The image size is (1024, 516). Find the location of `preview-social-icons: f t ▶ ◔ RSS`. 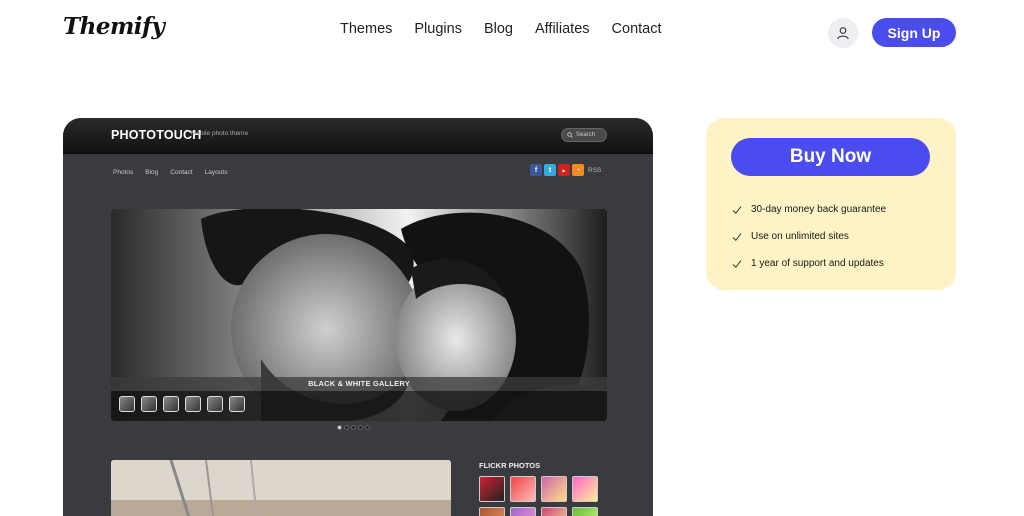

preview-social-icons: f t ▶ ◔ RSS is located at coordinates (565, 170).